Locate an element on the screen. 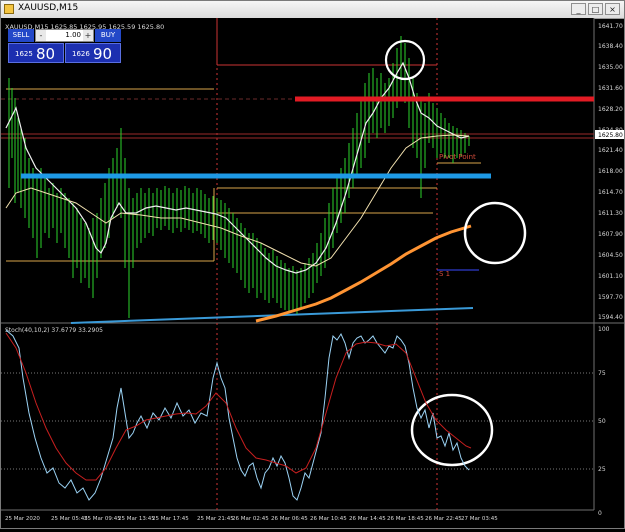 The height and width of the screenshot is (532, 625). window-controls: _ □ × is located at coordinates (595, 9).